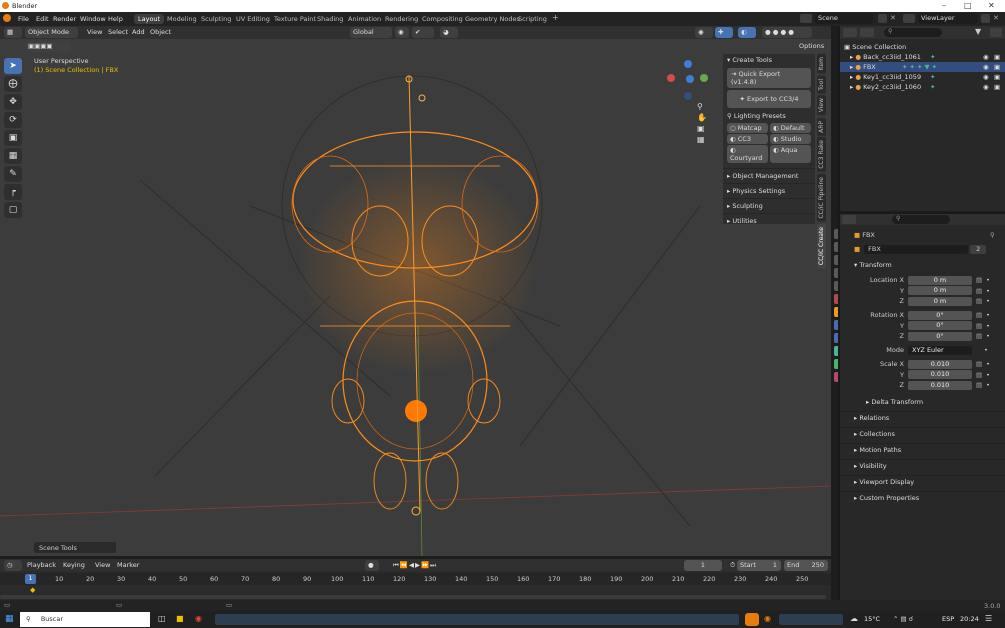 This screenshot has height=628, width=1005. I want to click on new-view-layer-icon, so click(985, 18).